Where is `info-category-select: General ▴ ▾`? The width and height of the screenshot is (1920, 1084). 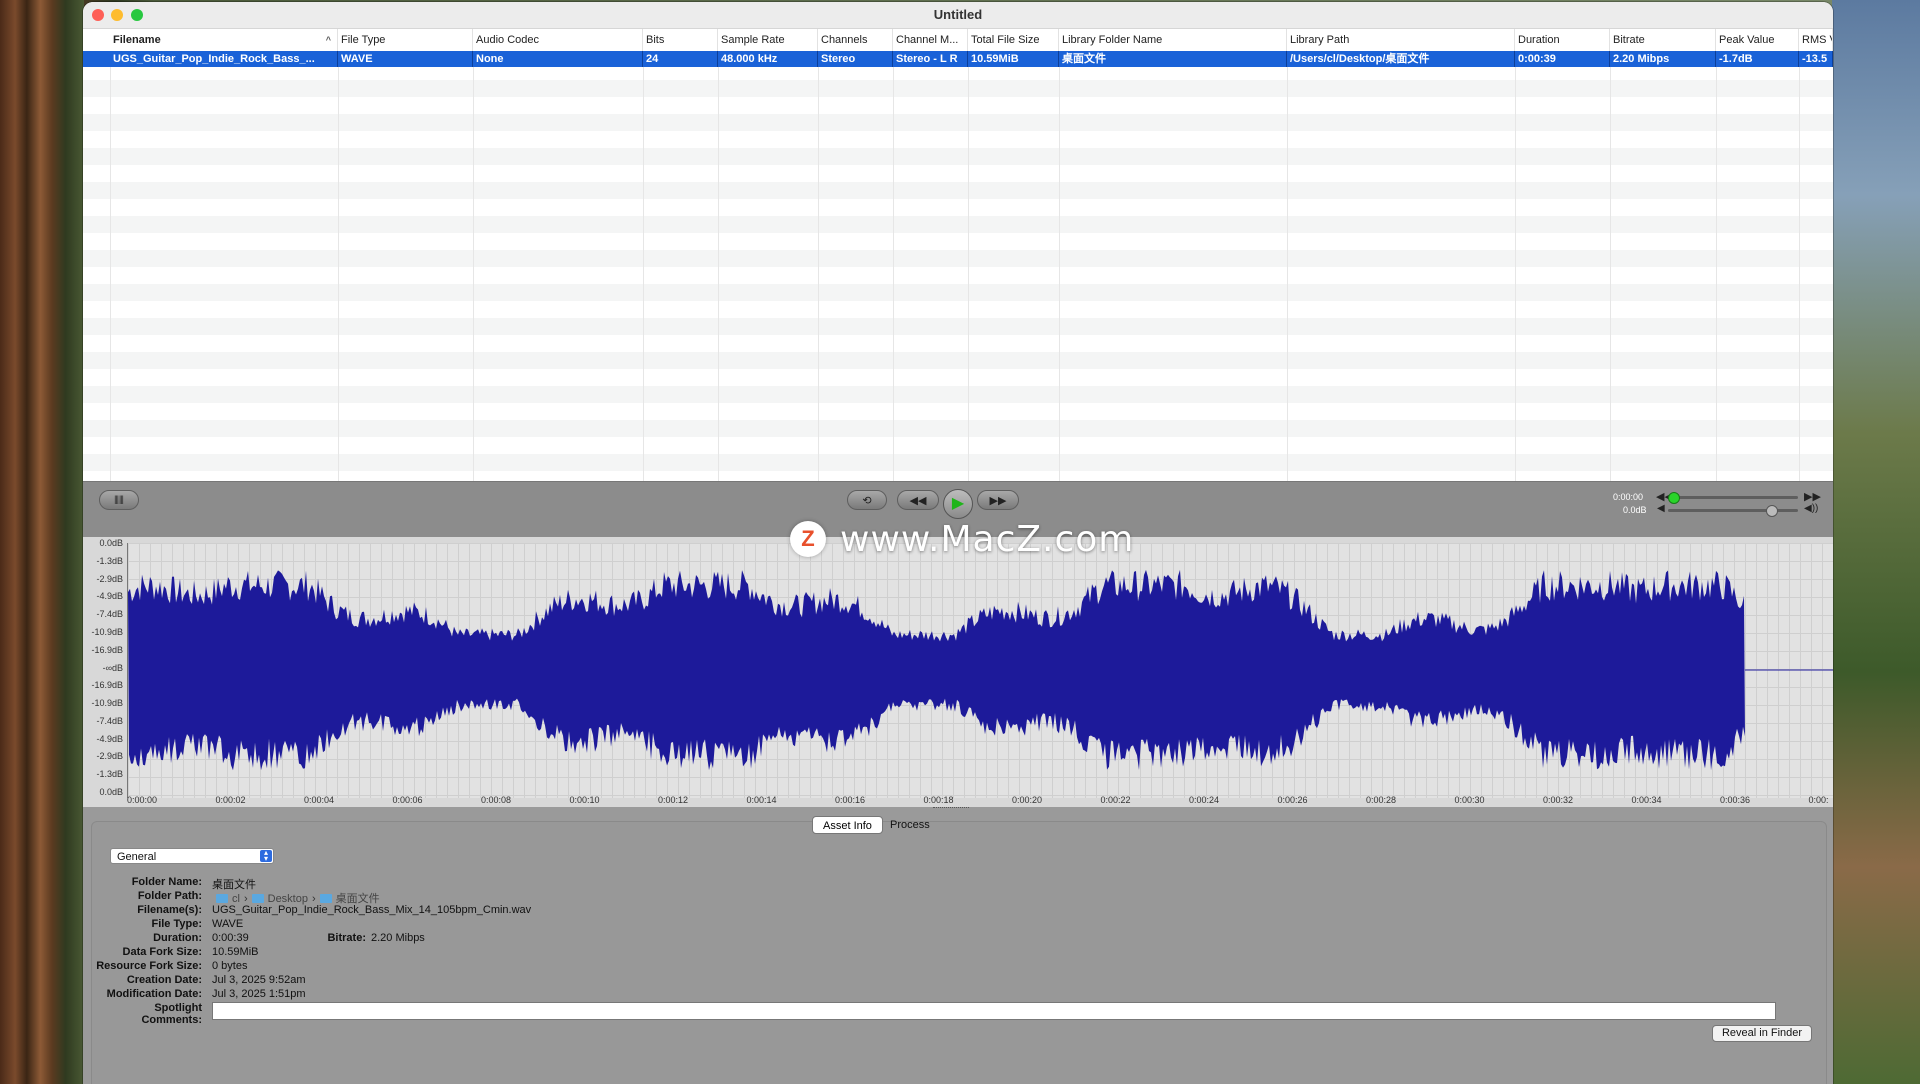
info-category-select: General ▴ ▾ is located at coordinates (192, 856).